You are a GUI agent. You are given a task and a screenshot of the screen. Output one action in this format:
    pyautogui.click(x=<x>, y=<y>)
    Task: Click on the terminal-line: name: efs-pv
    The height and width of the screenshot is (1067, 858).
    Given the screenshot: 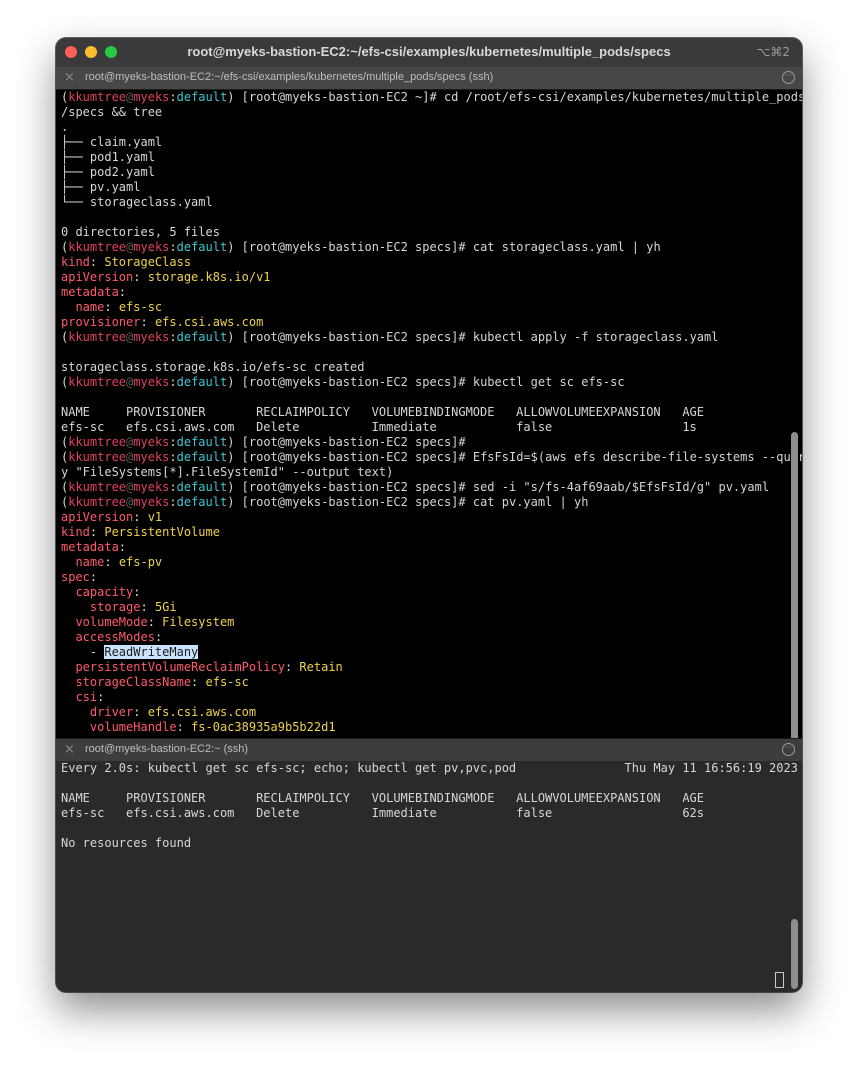 What is the action you would take?
    pyautogui.click(x=111, y=562)
    